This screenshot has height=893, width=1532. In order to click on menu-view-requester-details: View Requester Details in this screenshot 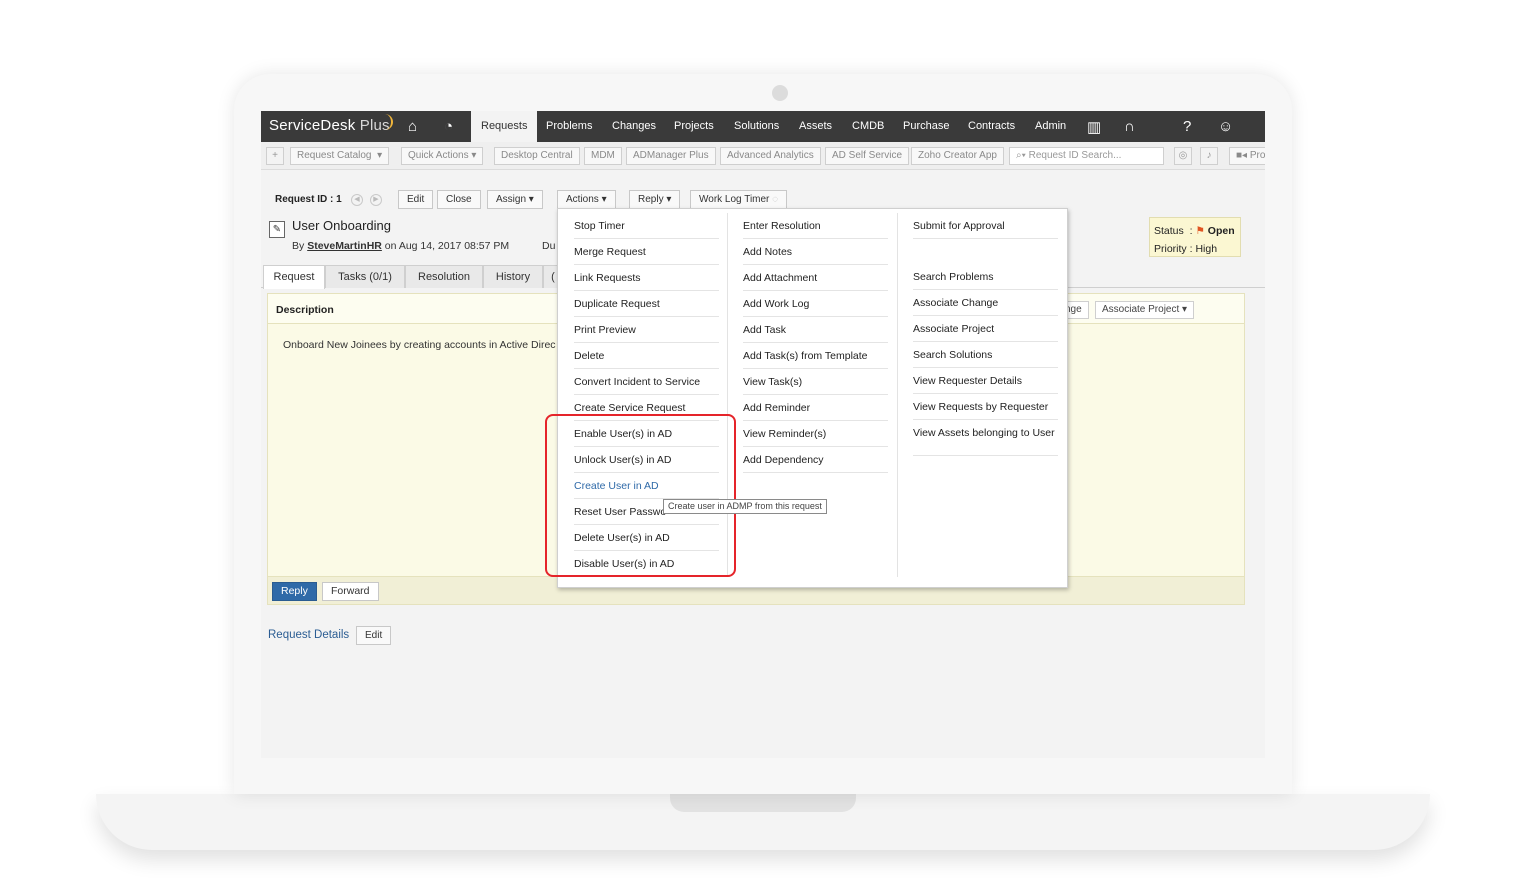, I will do `click(985, 381)`.